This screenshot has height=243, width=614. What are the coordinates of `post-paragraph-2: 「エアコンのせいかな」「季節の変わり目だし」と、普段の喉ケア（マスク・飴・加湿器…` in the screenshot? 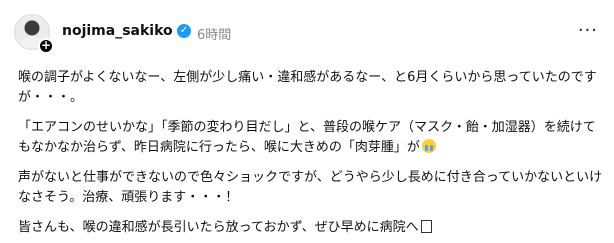 It's located at (307, 137).